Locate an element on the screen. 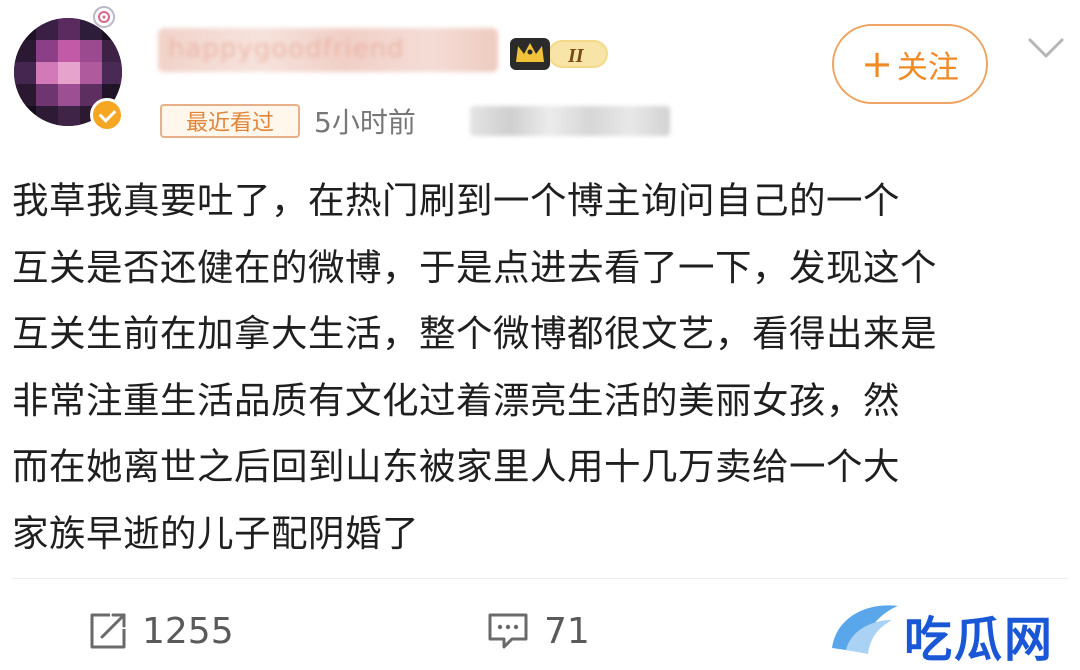 This screenshot has width=1080, height=670. recent-tag: 最近看过 is located at coordinates (230, 121).